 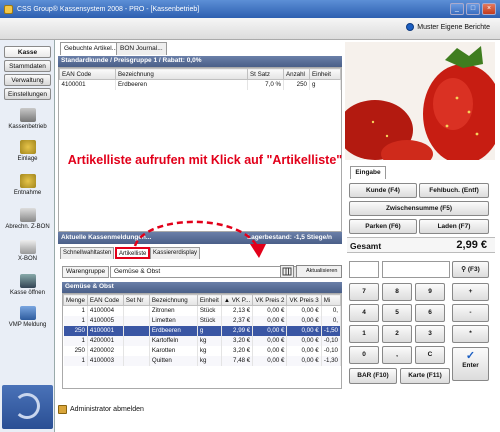 What do you see at coordinates (265, 74) in the screenshot?
I see `col-satz: St Satz` at bounding box center [265, 74].